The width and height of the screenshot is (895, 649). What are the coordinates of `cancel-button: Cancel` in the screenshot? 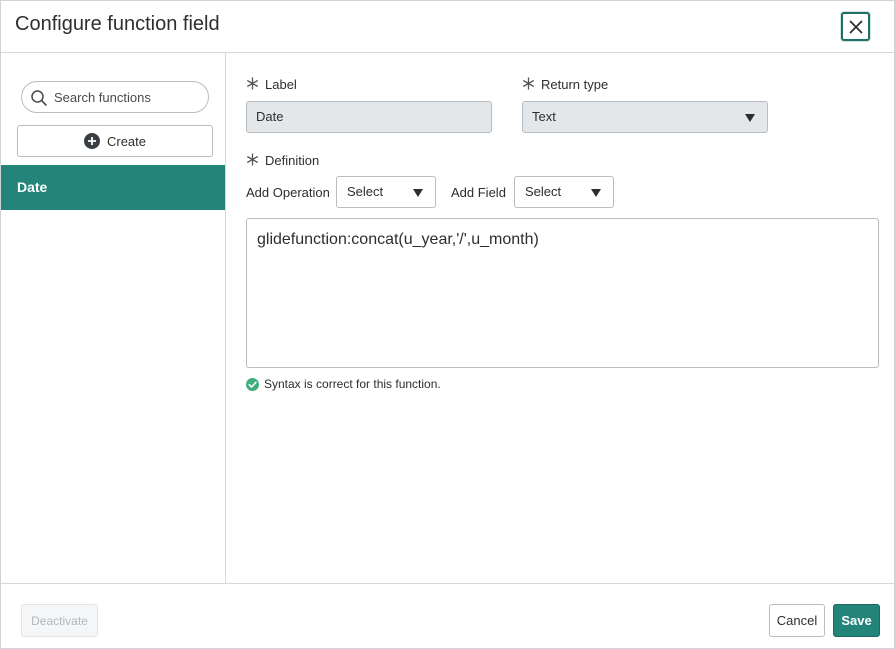 It's located at (797, 620).